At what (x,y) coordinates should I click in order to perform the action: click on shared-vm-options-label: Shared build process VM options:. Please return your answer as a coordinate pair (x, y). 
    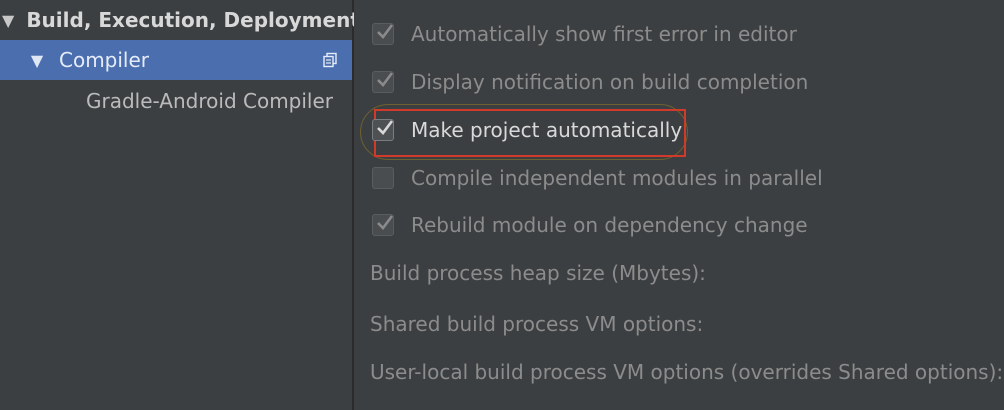
    Looking at the image, I should click on (537, 324).